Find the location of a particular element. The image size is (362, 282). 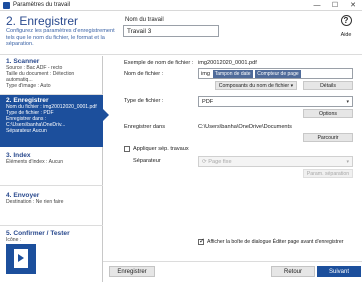

date-stamp-token: Tampon de date is located at coordinates (232, 74).